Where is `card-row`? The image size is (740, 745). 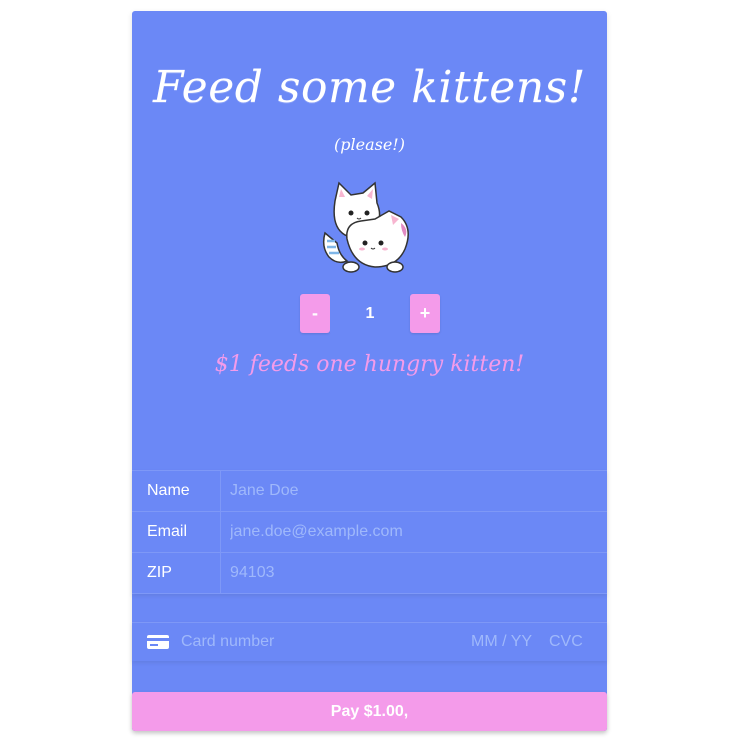
card-row is located at coordinates (369, 641).